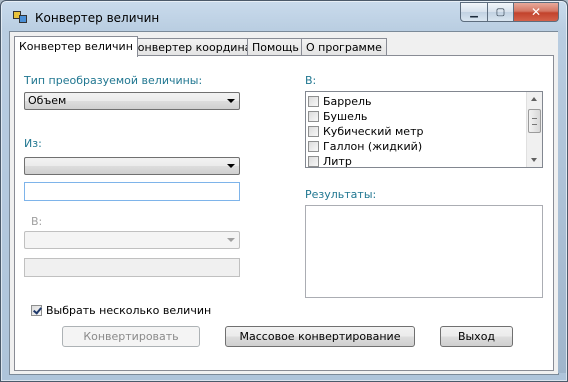 The width and height of the screenshot is (568, 382). What do you see at coordinates (534, 99) in the screenshot?
I see `scroll-up-icon` at bounding box center [534, 99].